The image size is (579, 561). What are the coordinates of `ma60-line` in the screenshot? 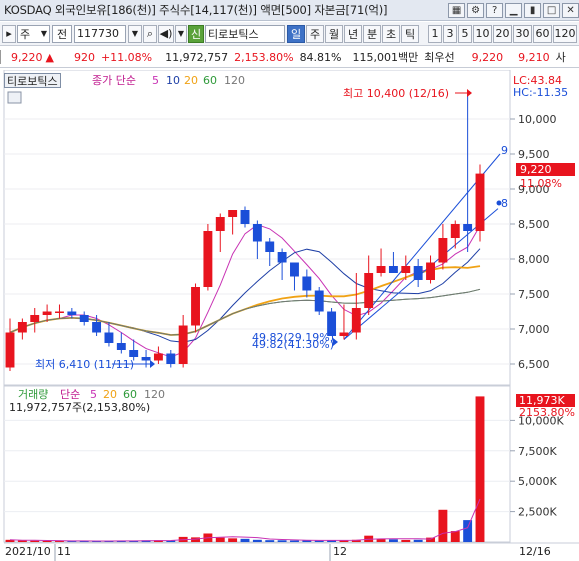 It's located at (245, 312).